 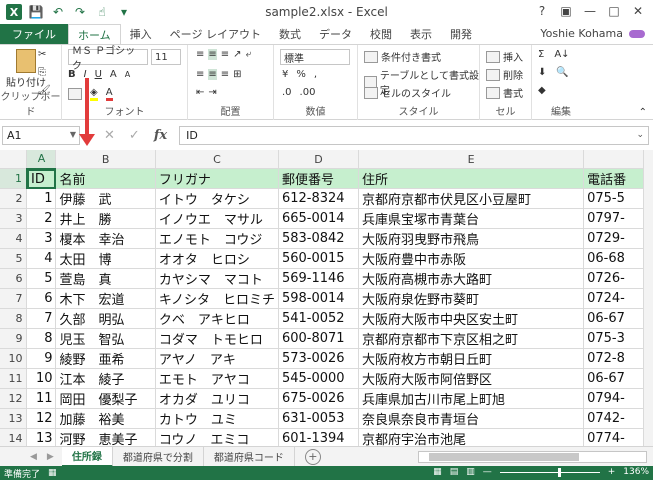 I want to click on cell: 井上 勝, so click(x=105, y=219).